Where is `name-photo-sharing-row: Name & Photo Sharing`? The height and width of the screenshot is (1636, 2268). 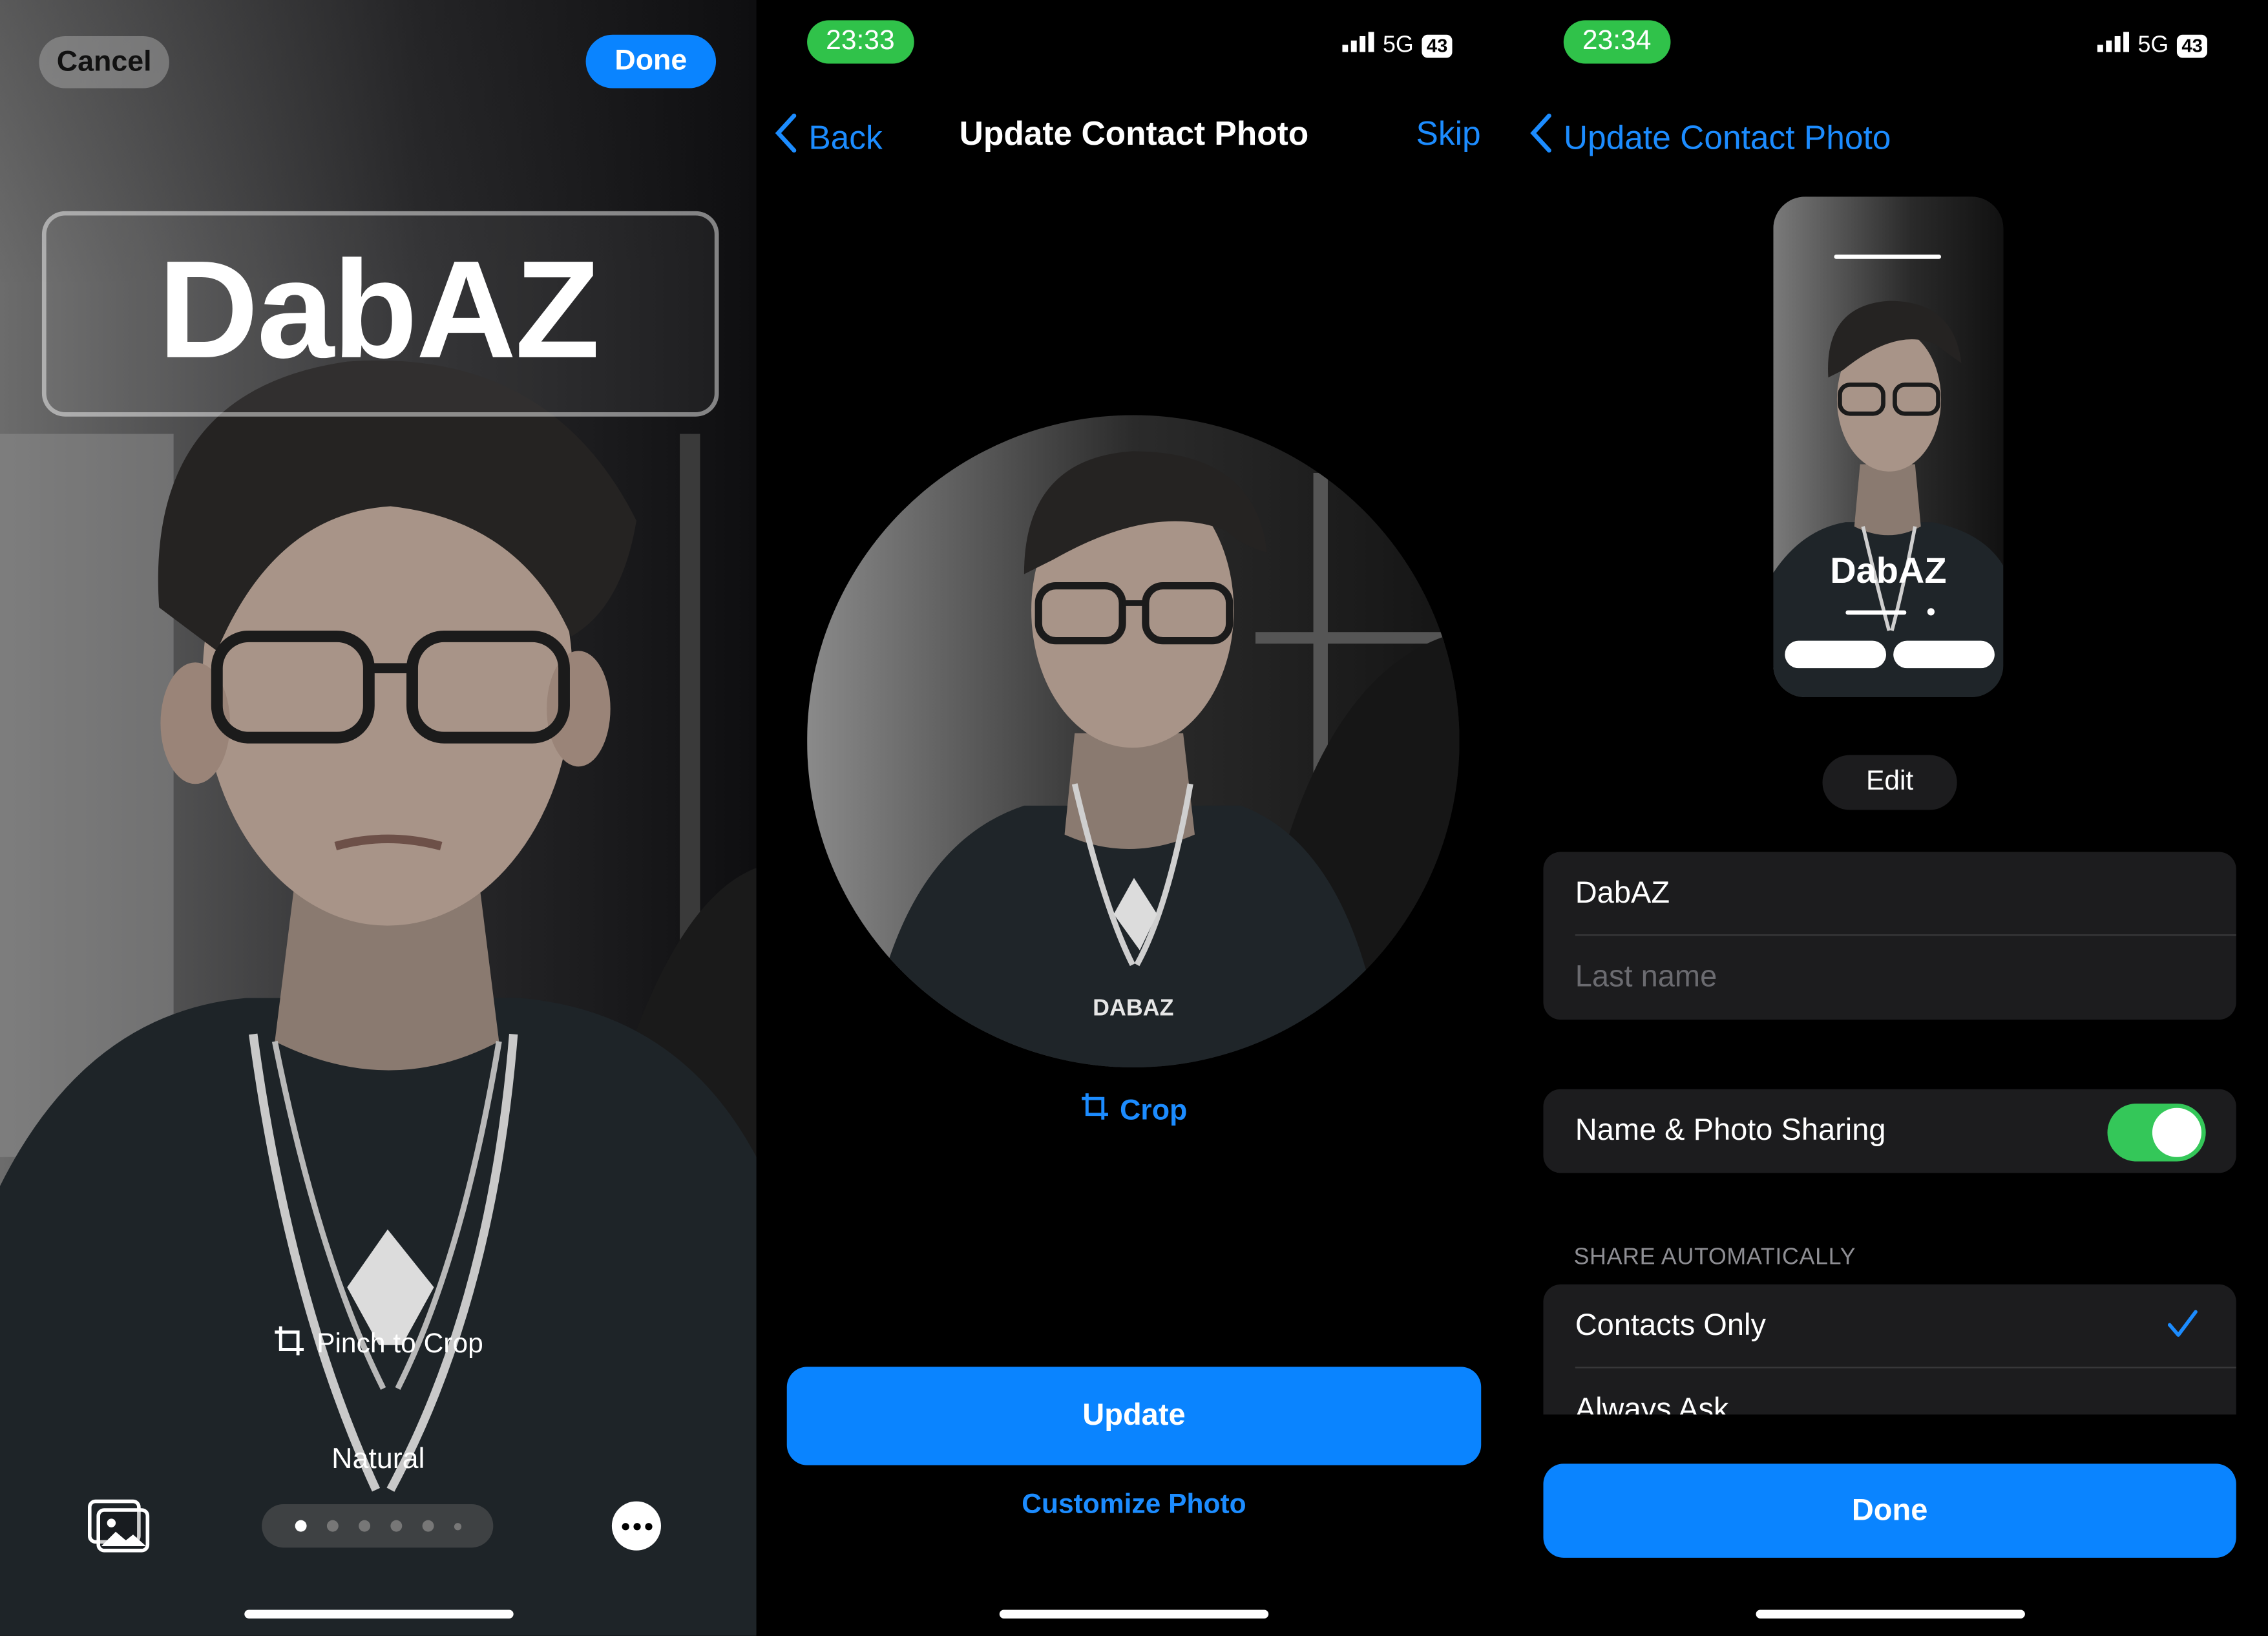
name-photo-sharing-row: Name & Photo Sharing is located at coordinates (1889, 1131).